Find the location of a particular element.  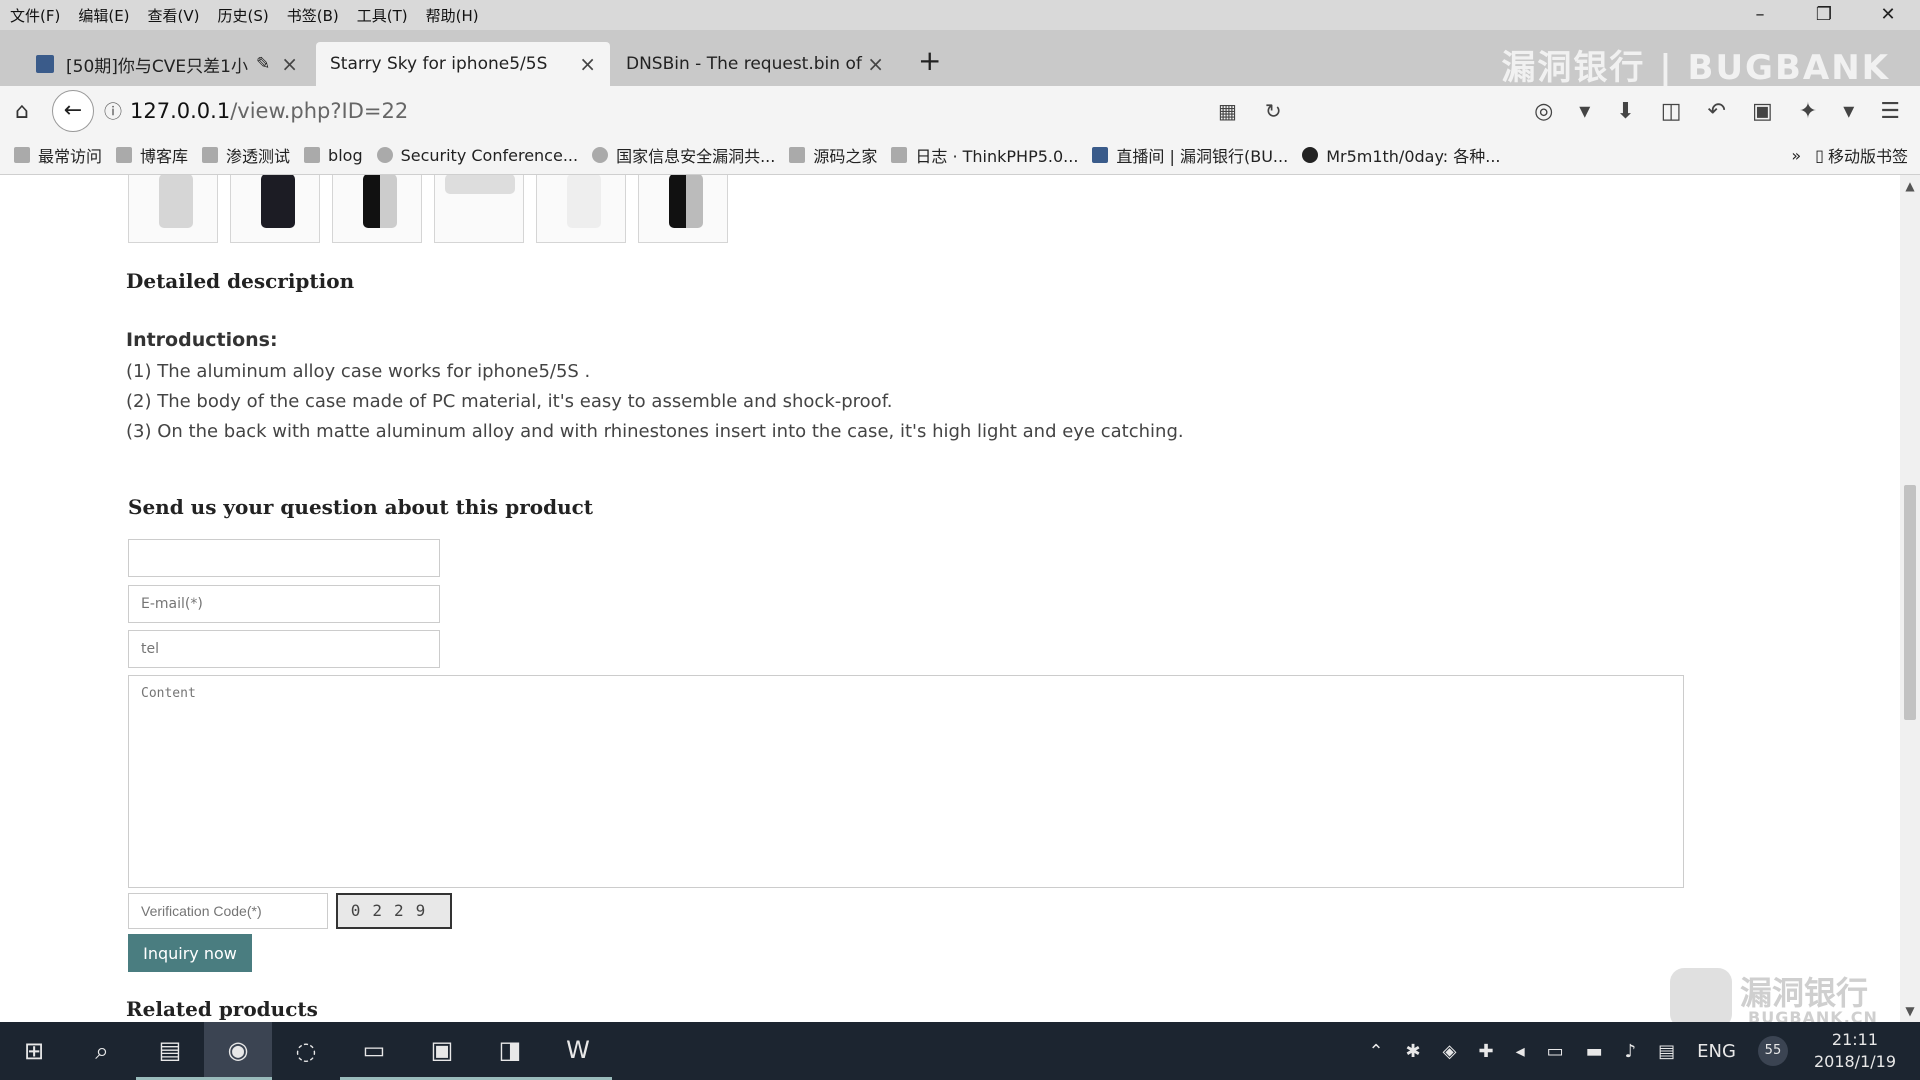

search-icon: ⌕ is located at coordinates (102, 1051).